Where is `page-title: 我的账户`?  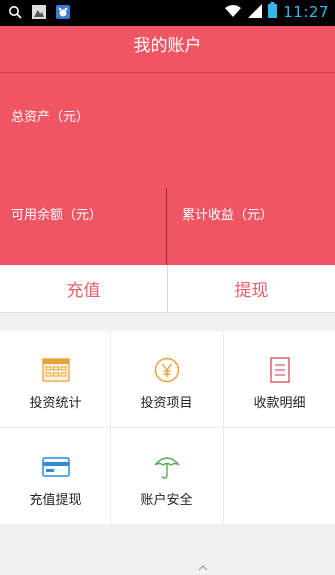
page-title: 我的账户 is located at coordinates (167, 46).